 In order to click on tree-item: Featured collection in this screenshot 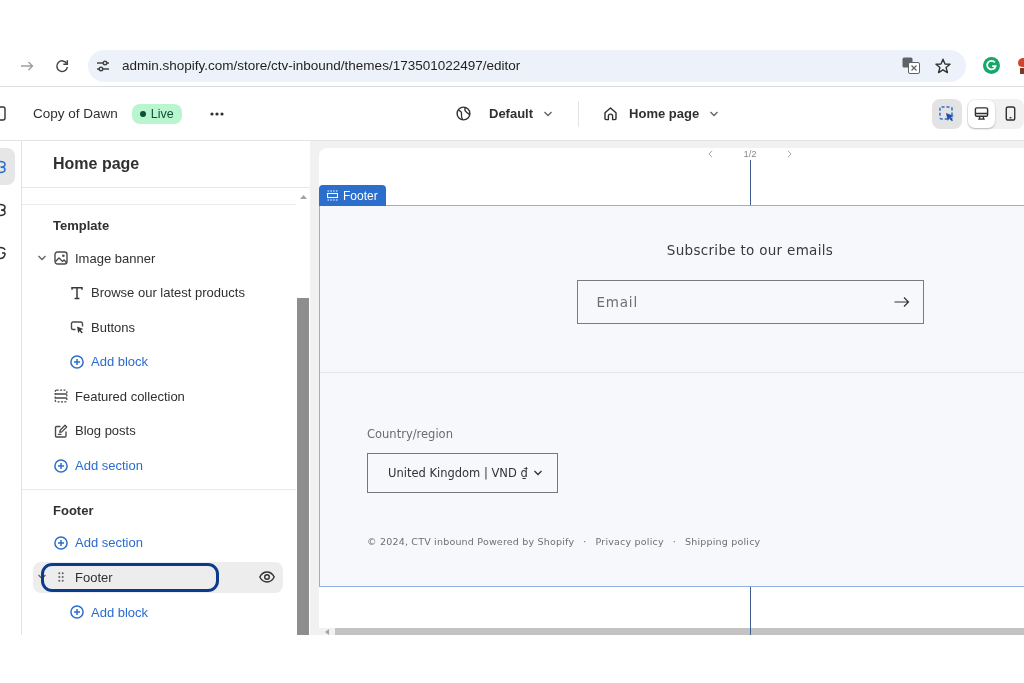, I will do `click(158, 396)`.